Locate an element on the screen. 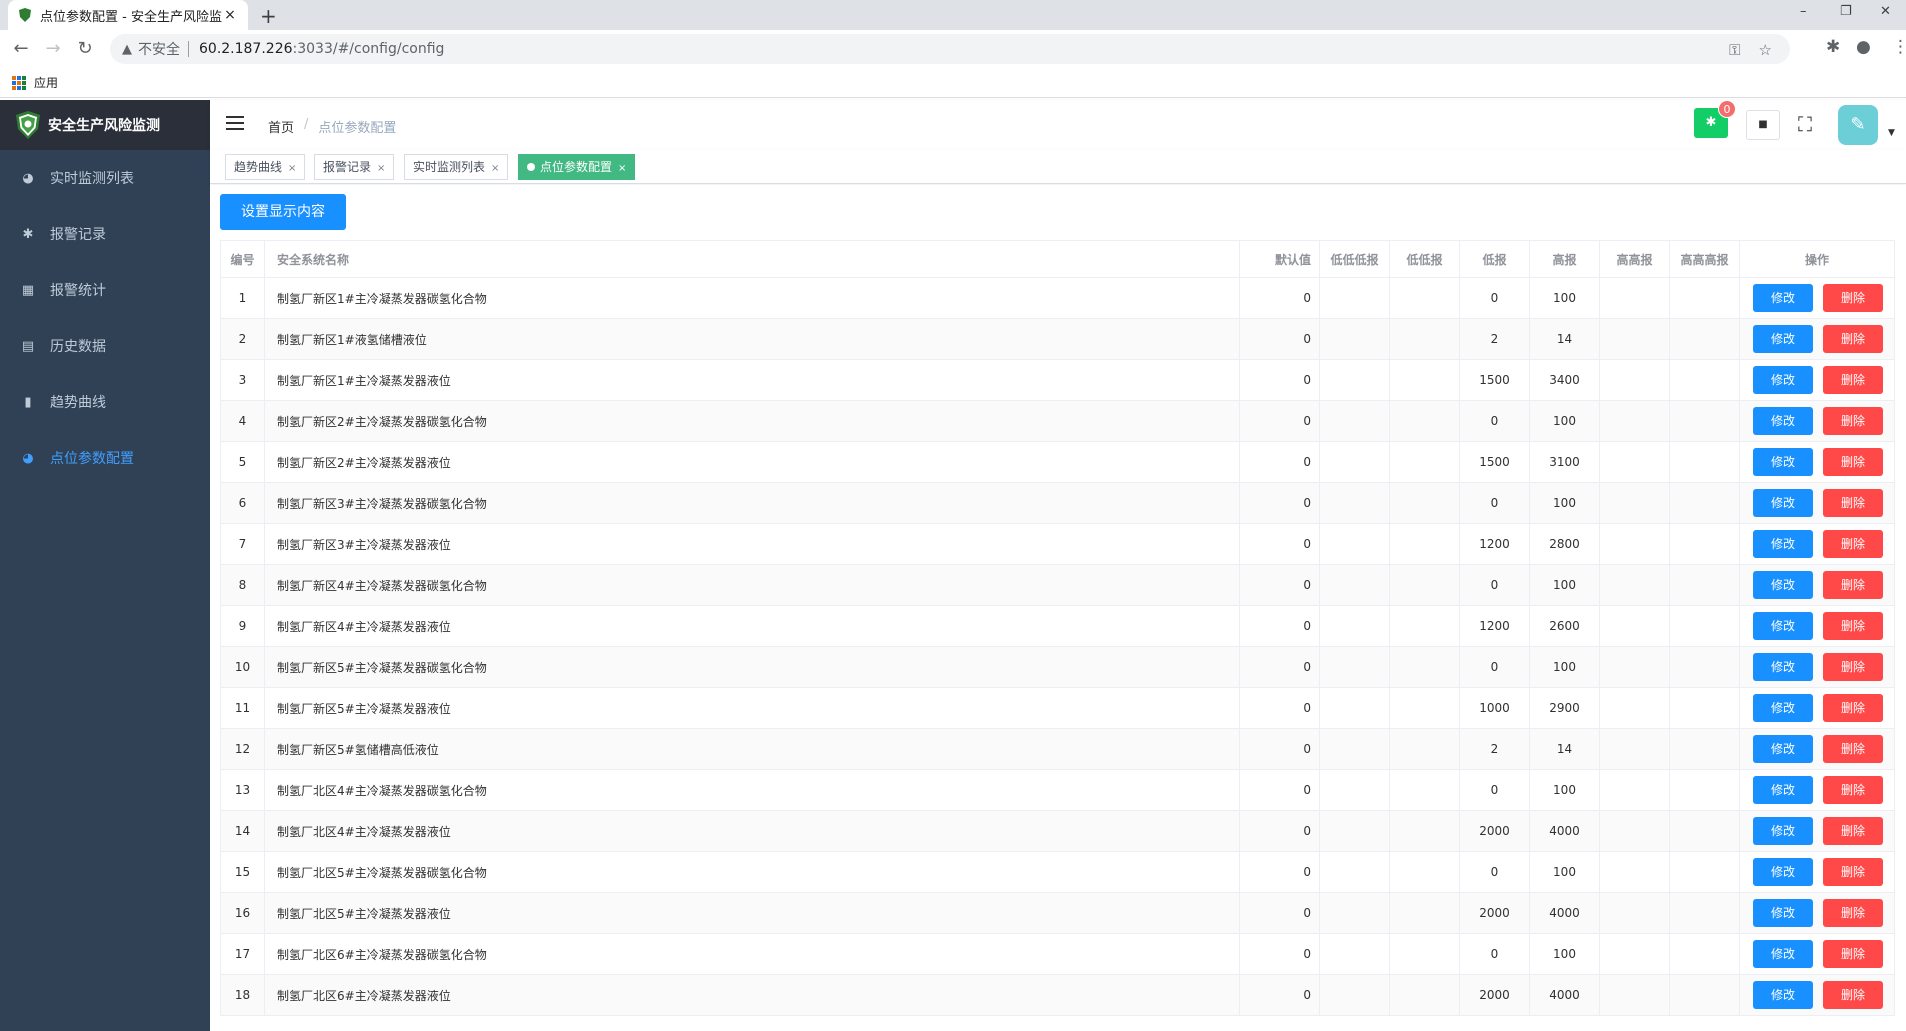 The image size is (1906, 1031). sidebar-item-realtime: ◕ 实时监测列表 is located at coordinates (105, 178).